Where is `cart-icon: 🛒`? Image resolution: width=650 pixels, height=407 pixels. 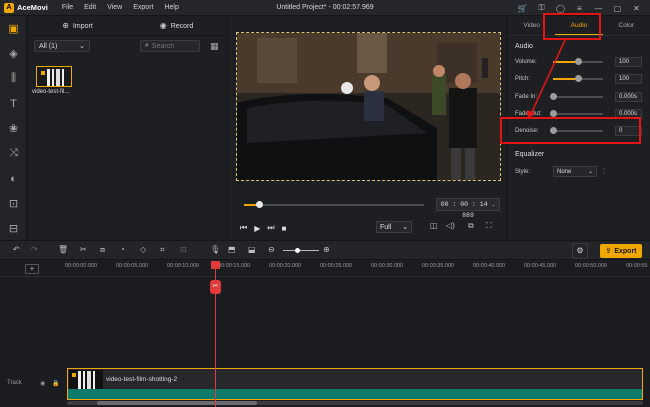 cart-icon: 🛒 is located at coordinates (522, 8).